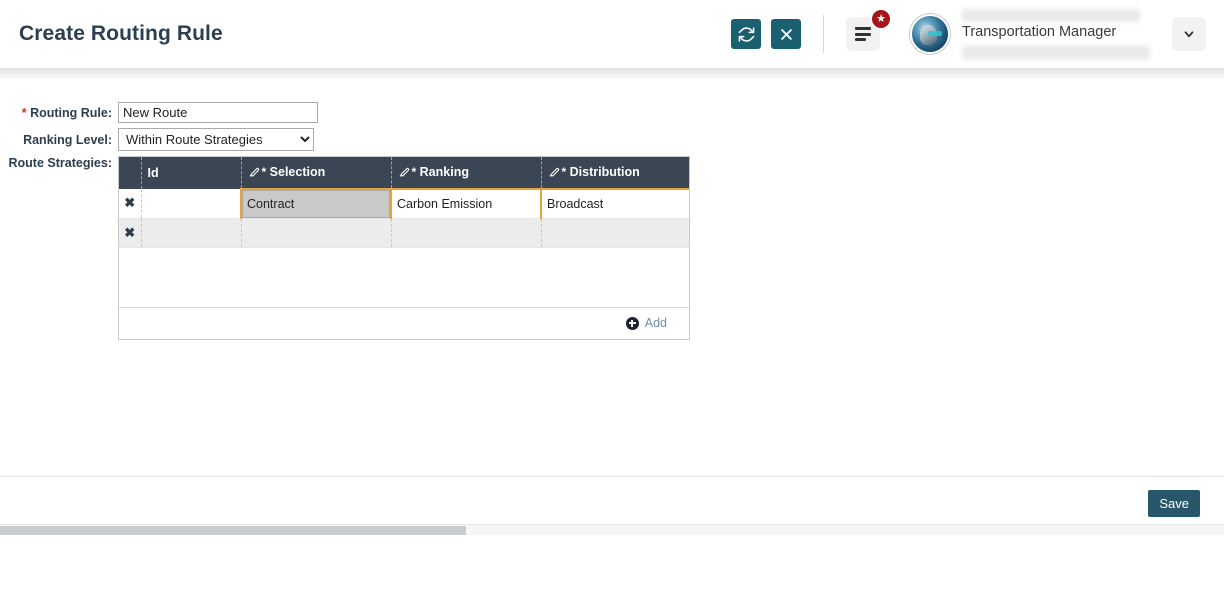 The height and width of the screenshot is (594, 1224). Describe the element at coordinates (466, 173) in the screenshot. I see `column-header-ranking: * Ranking` at that location.